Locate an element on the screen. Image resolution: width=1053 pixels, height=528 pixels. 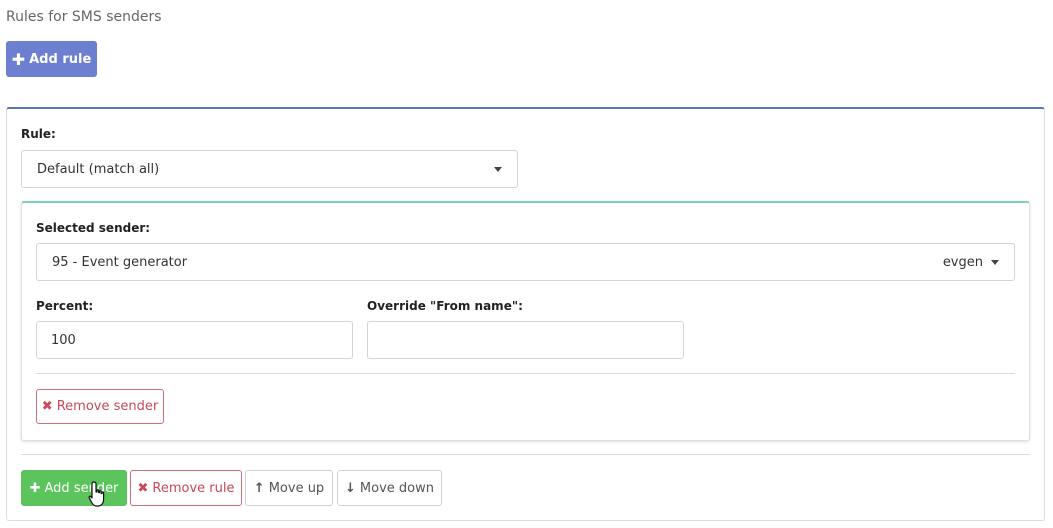
move-up-button: ↑ Move up is located at coordinates (289, 488).